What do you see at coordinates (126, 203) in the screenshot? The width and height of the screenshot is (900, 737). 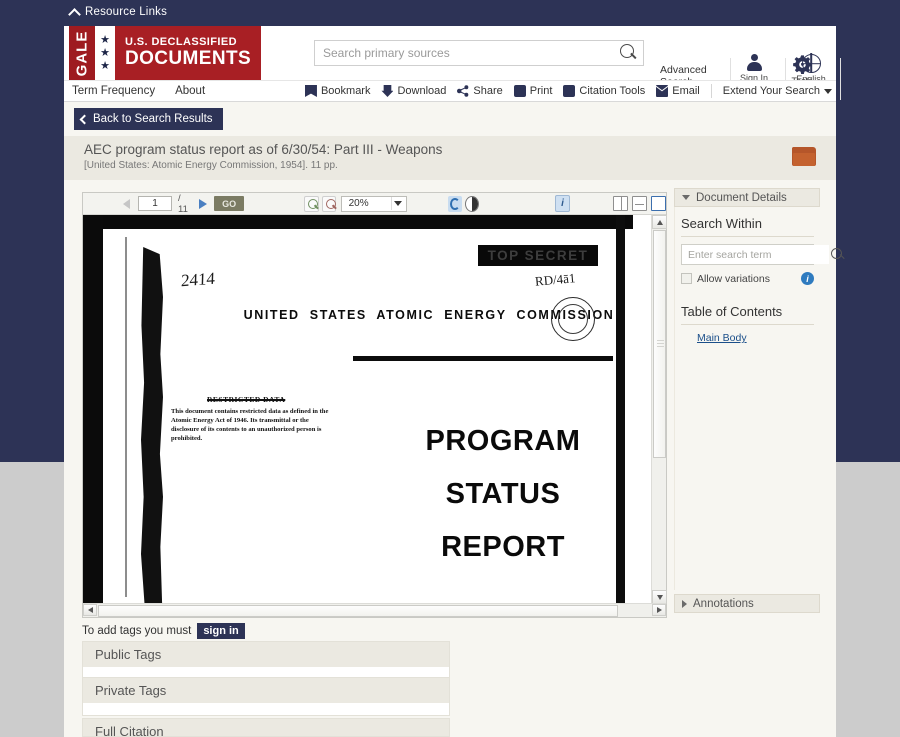 I see `previous-page-button` at bounding box center [126, 203].